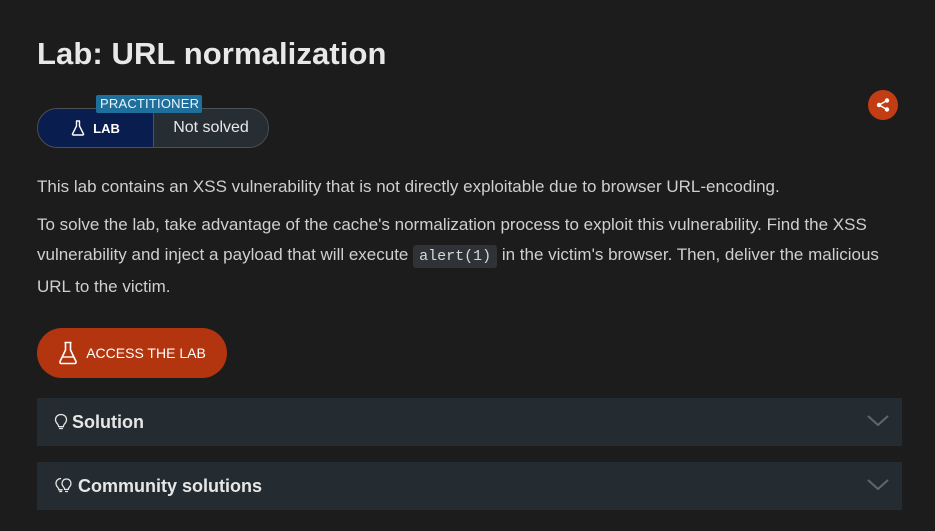 Image resolution: width=935 pixels, height=531 pixels. I want to click on solution-accordion: Solution, so click(469, 422).